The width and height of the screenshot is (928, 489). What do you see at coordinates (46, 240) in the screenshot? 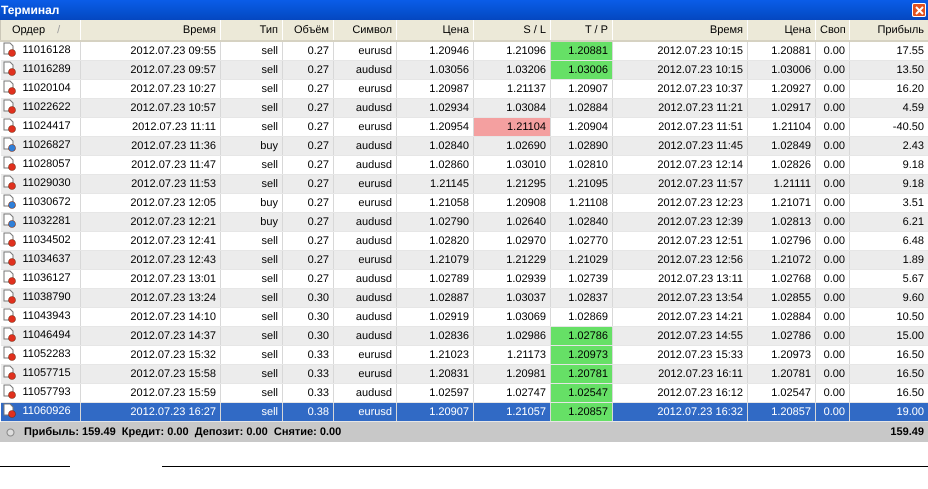
I see `order-number: 11034502` at bounding box center [46, 240].